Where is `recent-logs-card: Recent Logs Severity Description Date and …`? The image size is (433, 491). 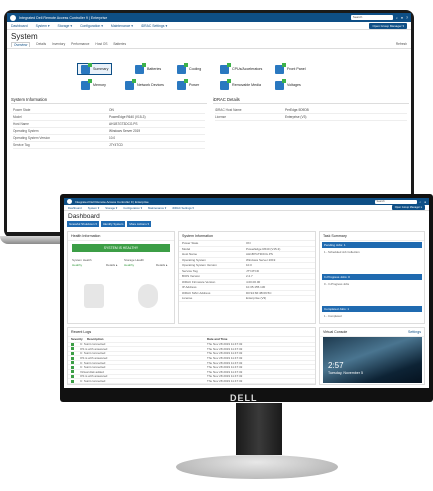
recent-logs-card: Recent Logs Severity Description Date and … is located at coordinates (191, 356).